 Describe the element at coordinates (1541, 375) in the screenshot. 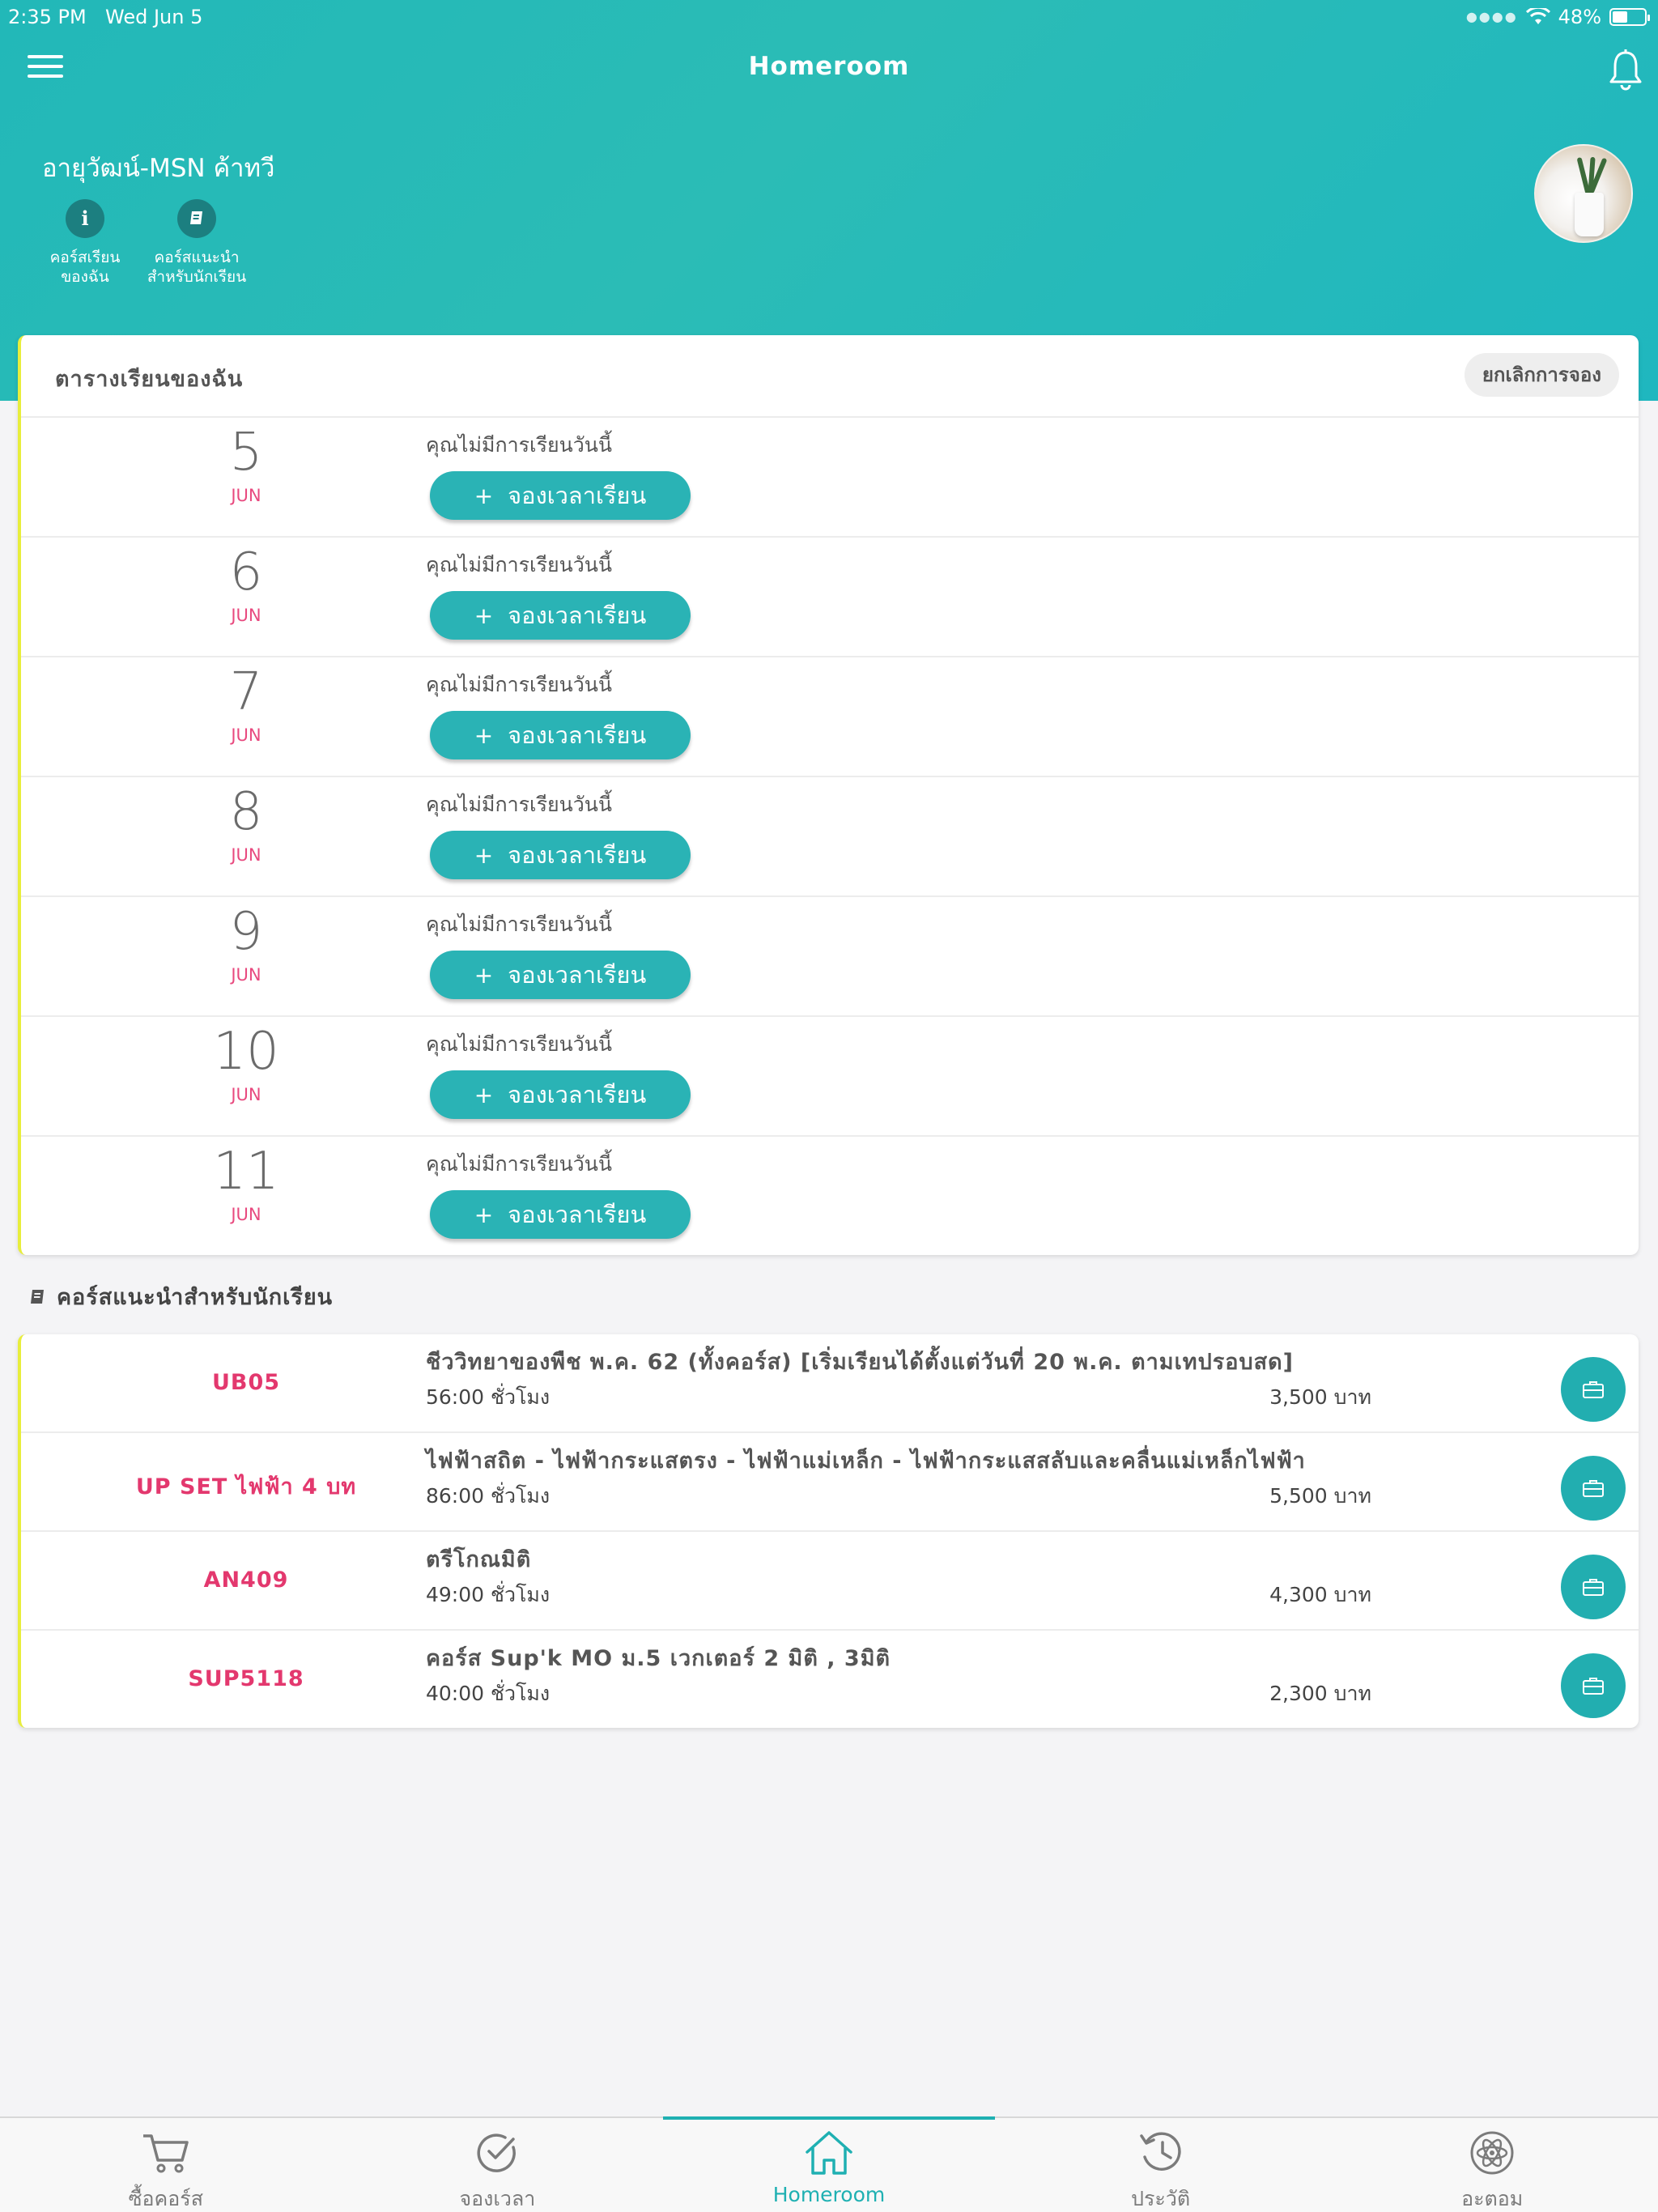

I see `cancel-booking-button: ยกเลิกการจอง` at that location.